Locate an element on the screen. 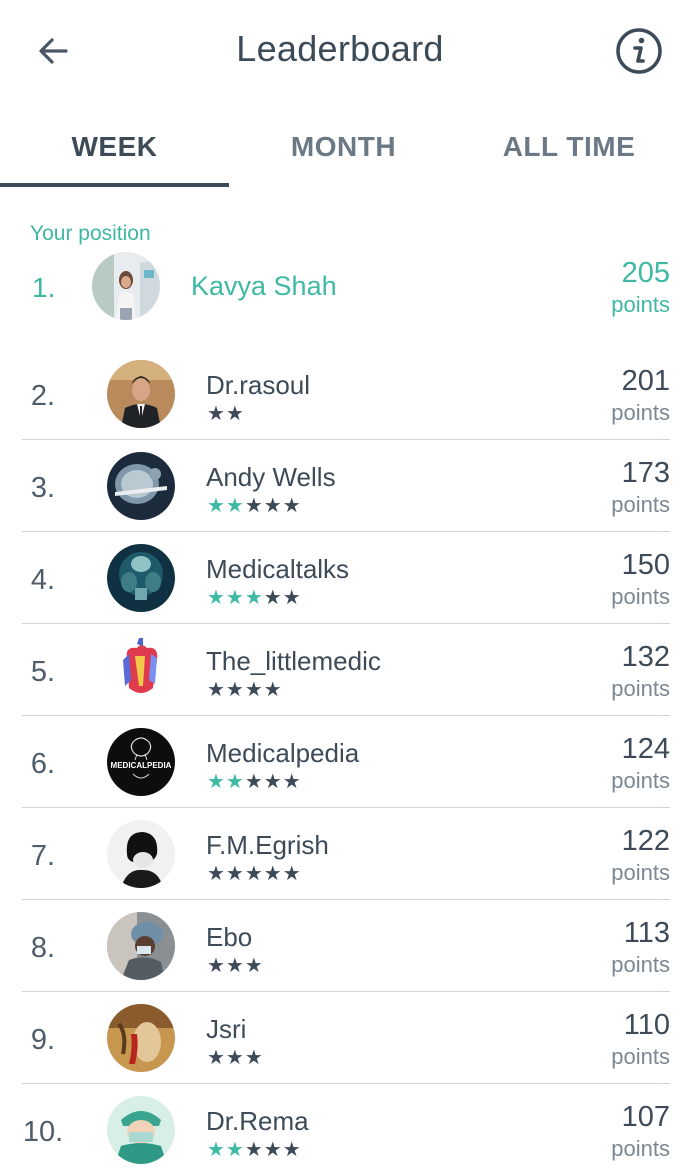 The width and height of the screenshot is (680, 1170). user-name: Andy Wells is located at coordinates (271, 477).